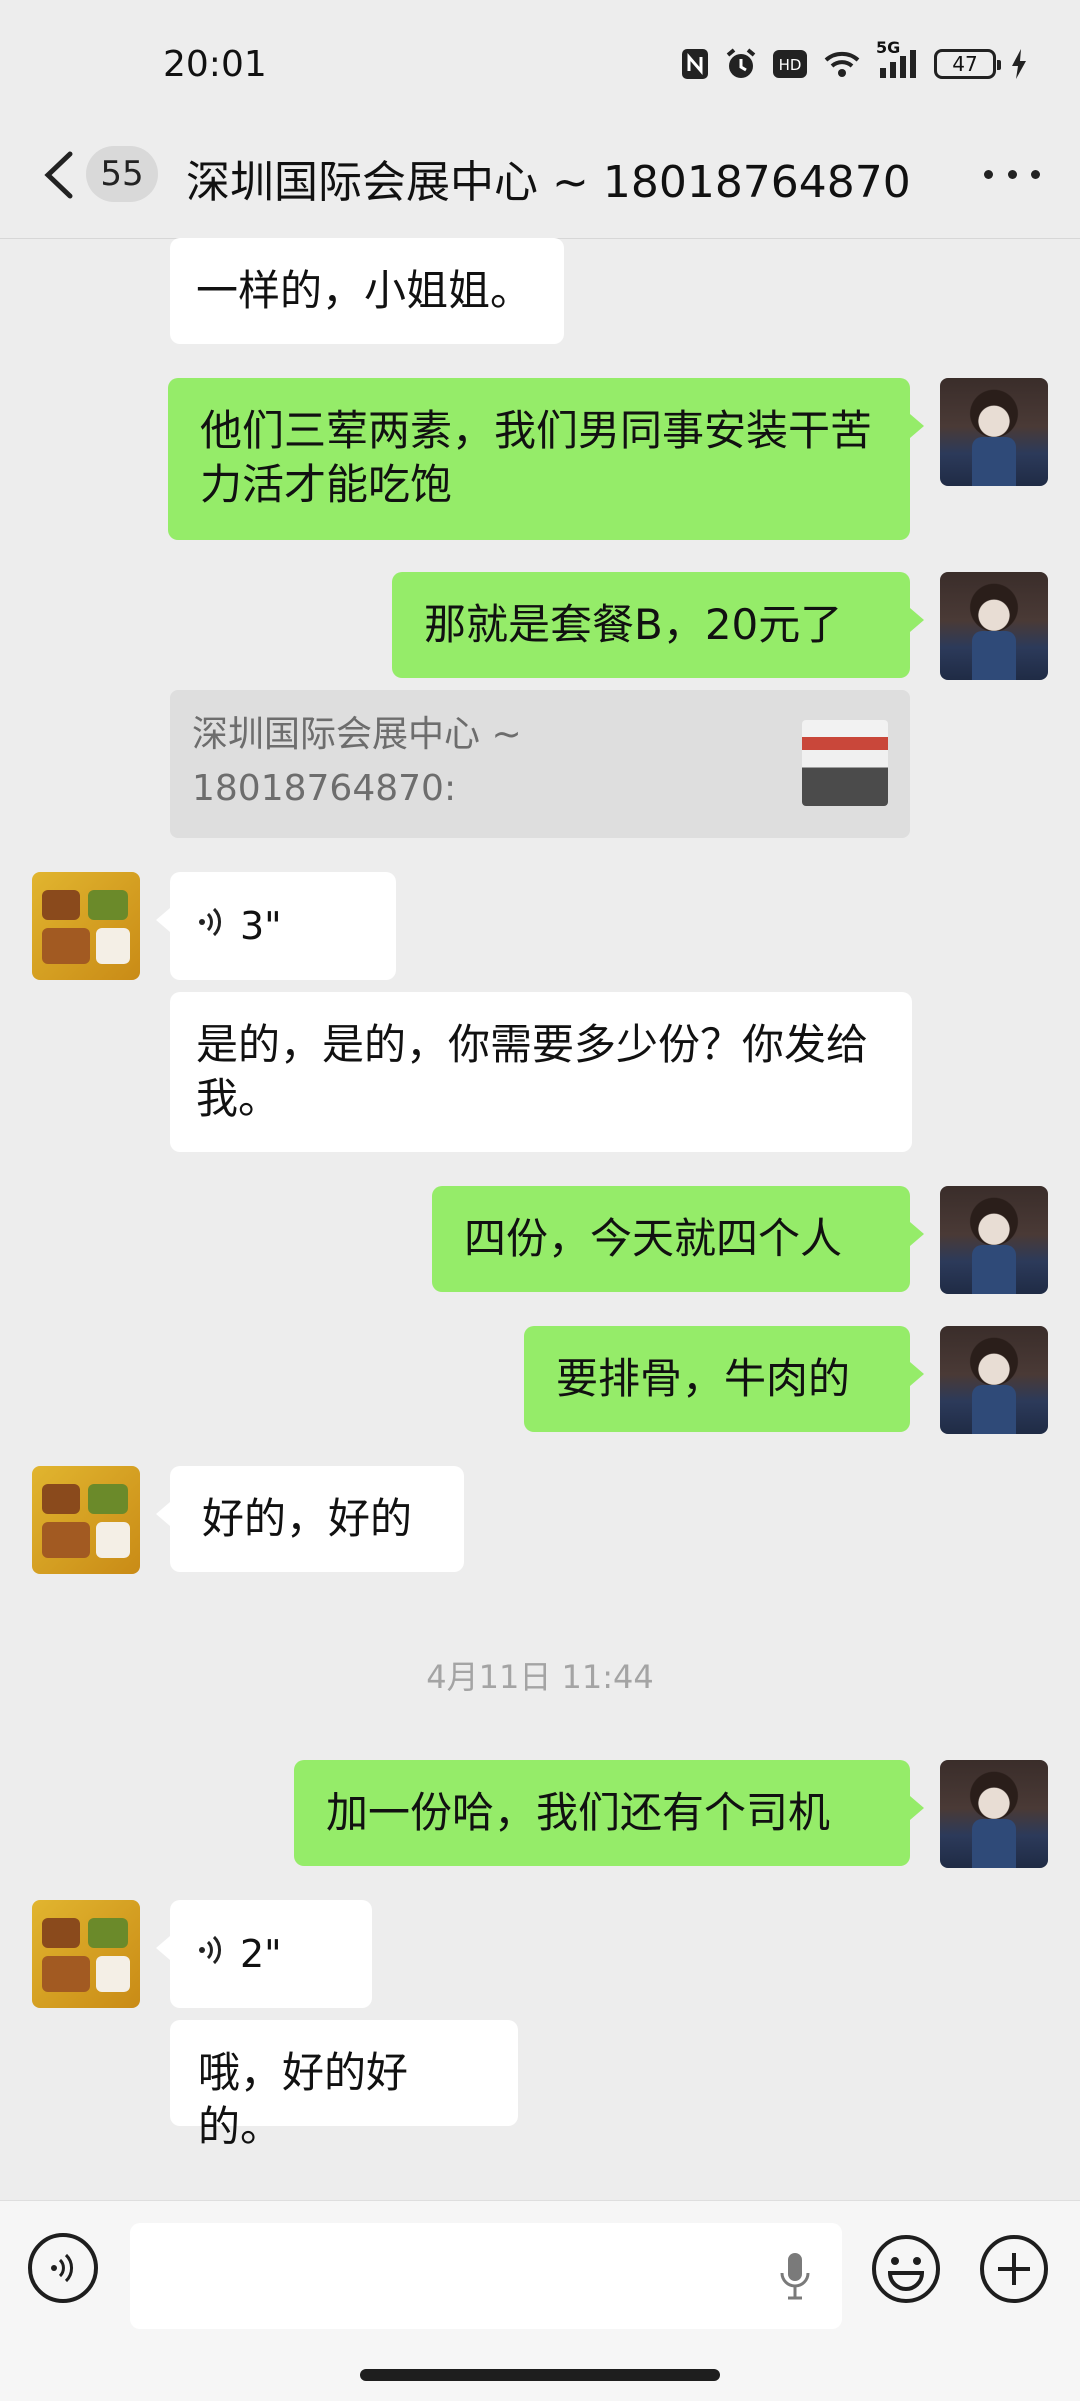 The width and height of the screenshot is (1080, 2401). What do you see at coordinates (344, 2085) in the screenshot?
I see `message-bubble-incoming: 哦，好的好的。` at bounding box center [344, 2085].